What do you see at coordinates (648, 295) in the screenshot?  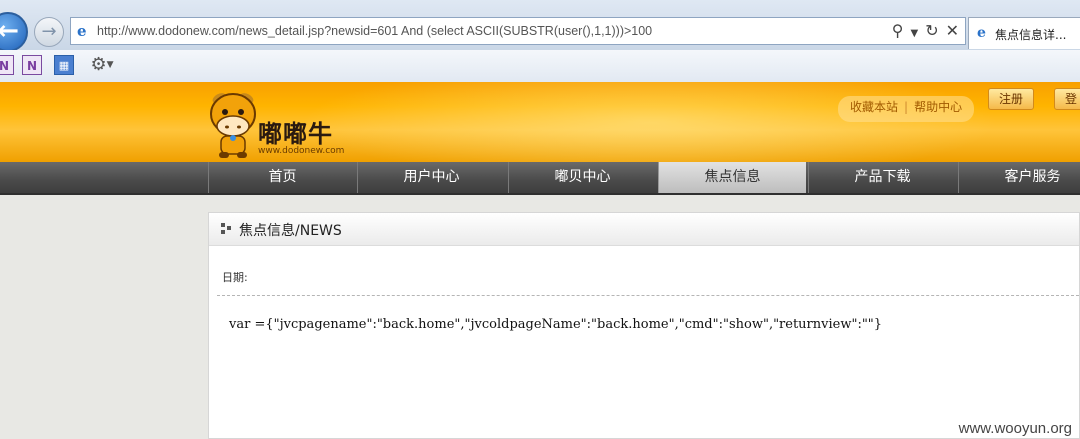 I see `divider` at bounding box center [648, 295].